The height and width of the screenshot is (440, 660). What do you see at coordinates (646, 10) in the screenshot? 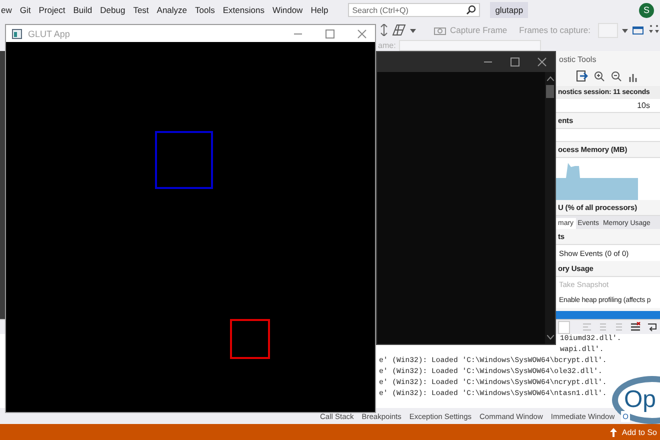
I see `avatar: S` at bounding box center [646, 10].